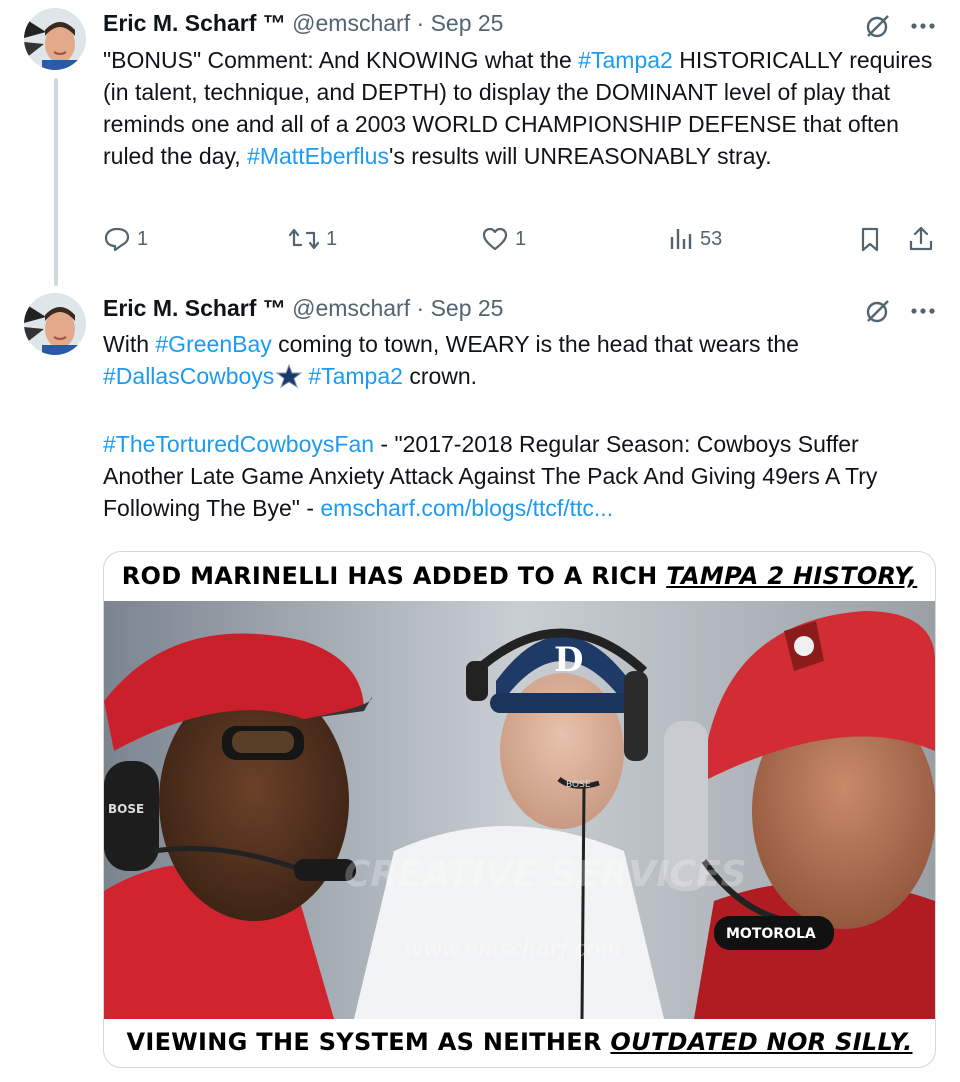 Image resolution: width=960 pixels, height=1082 pixels. What do you see at coordinates (289, 379) in the screenshot?
I see `star-icon` at bounding box center [289, 379].